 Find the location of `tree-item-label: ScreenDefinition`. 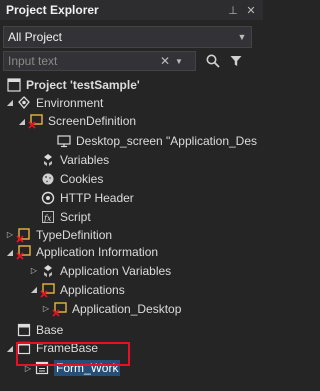

tree-item-label: ScreenDefinition is located at coordinates (92, 121).